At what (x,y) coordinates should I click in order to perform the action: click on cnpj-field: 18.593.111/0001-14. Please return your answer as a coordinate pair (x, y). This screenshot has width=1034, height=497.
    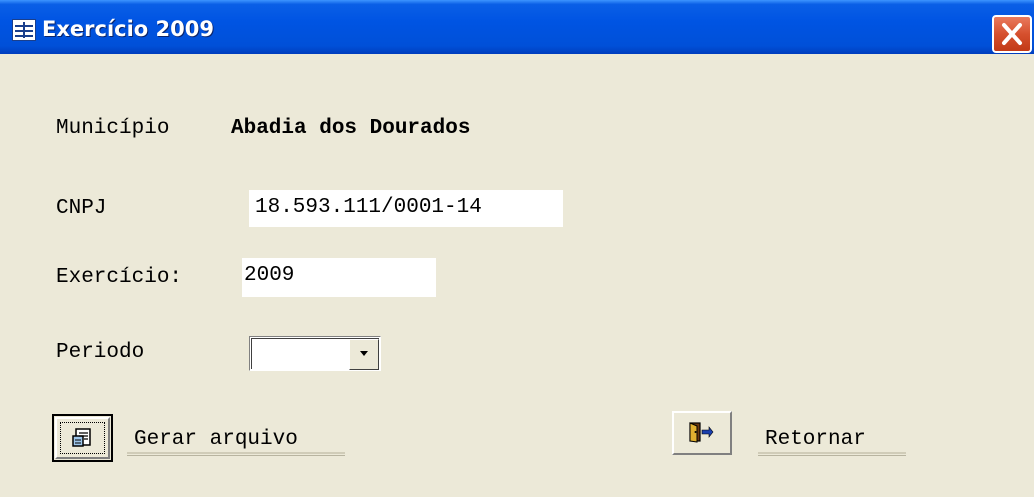
    Looking at the image, I should click on (406, 208).